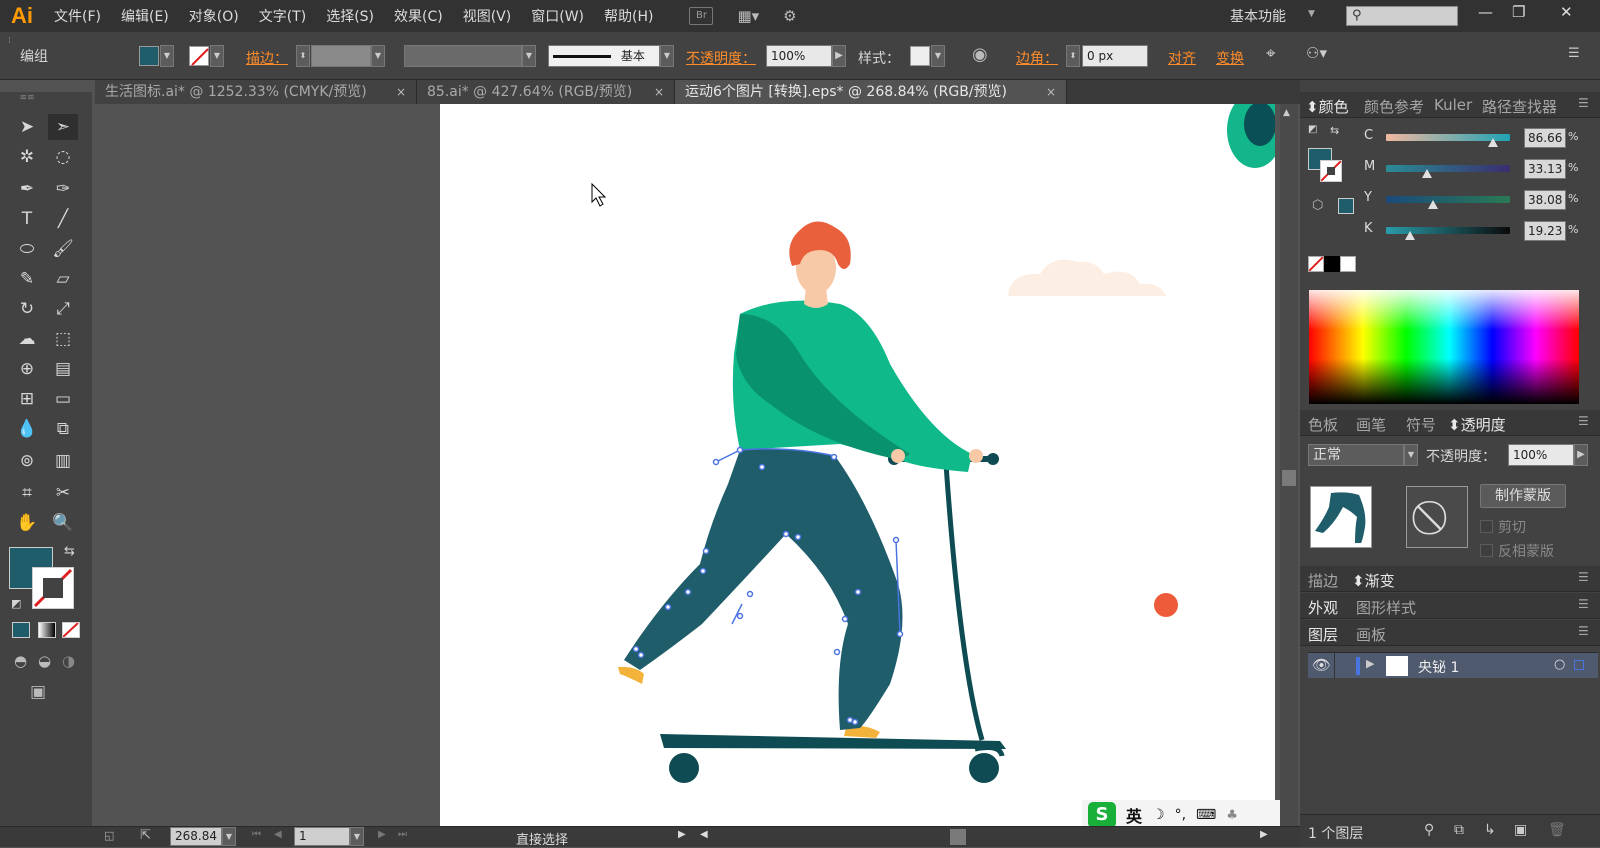 This screenshot has height=848, width=1600. What do you see at coordinates (27, 219) in the screenshot?
I see `type-tool-icon: T` at bounding box center [27, 219].